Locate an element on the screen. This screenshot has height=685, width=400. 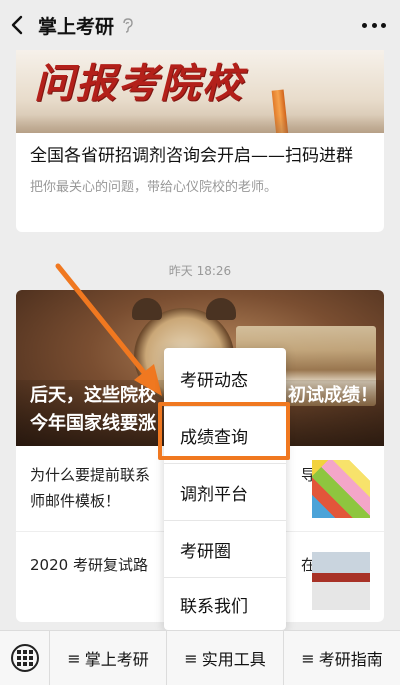
keyboard-toggle-button is located at coordinates (25, 657).